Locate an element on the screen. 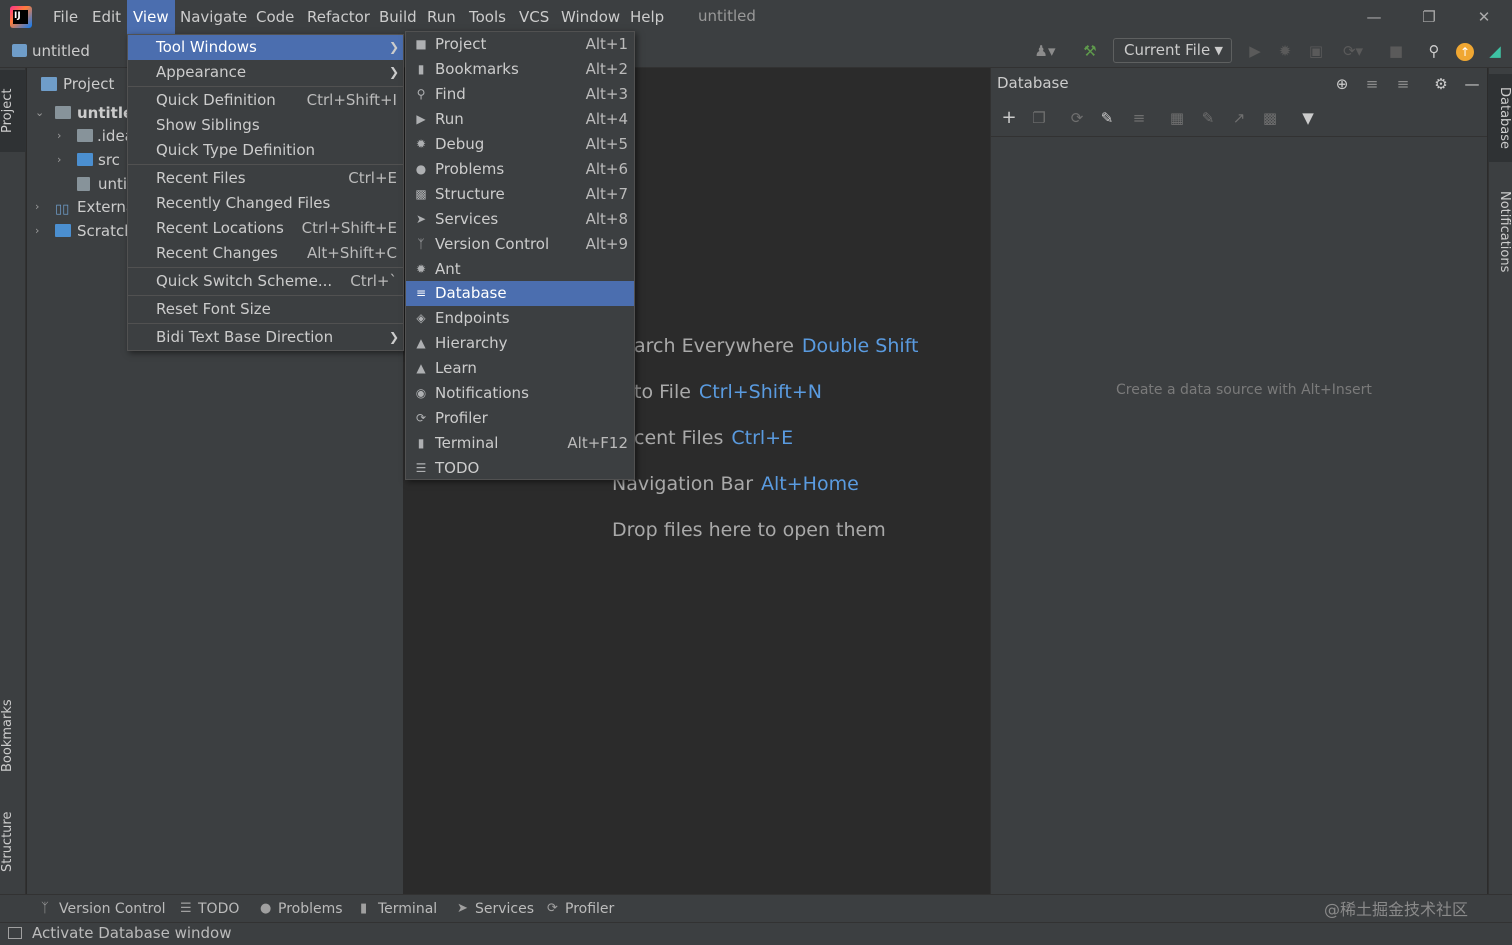  bottom-tab-problems: ● Problems is located at coordinates (301, 909).